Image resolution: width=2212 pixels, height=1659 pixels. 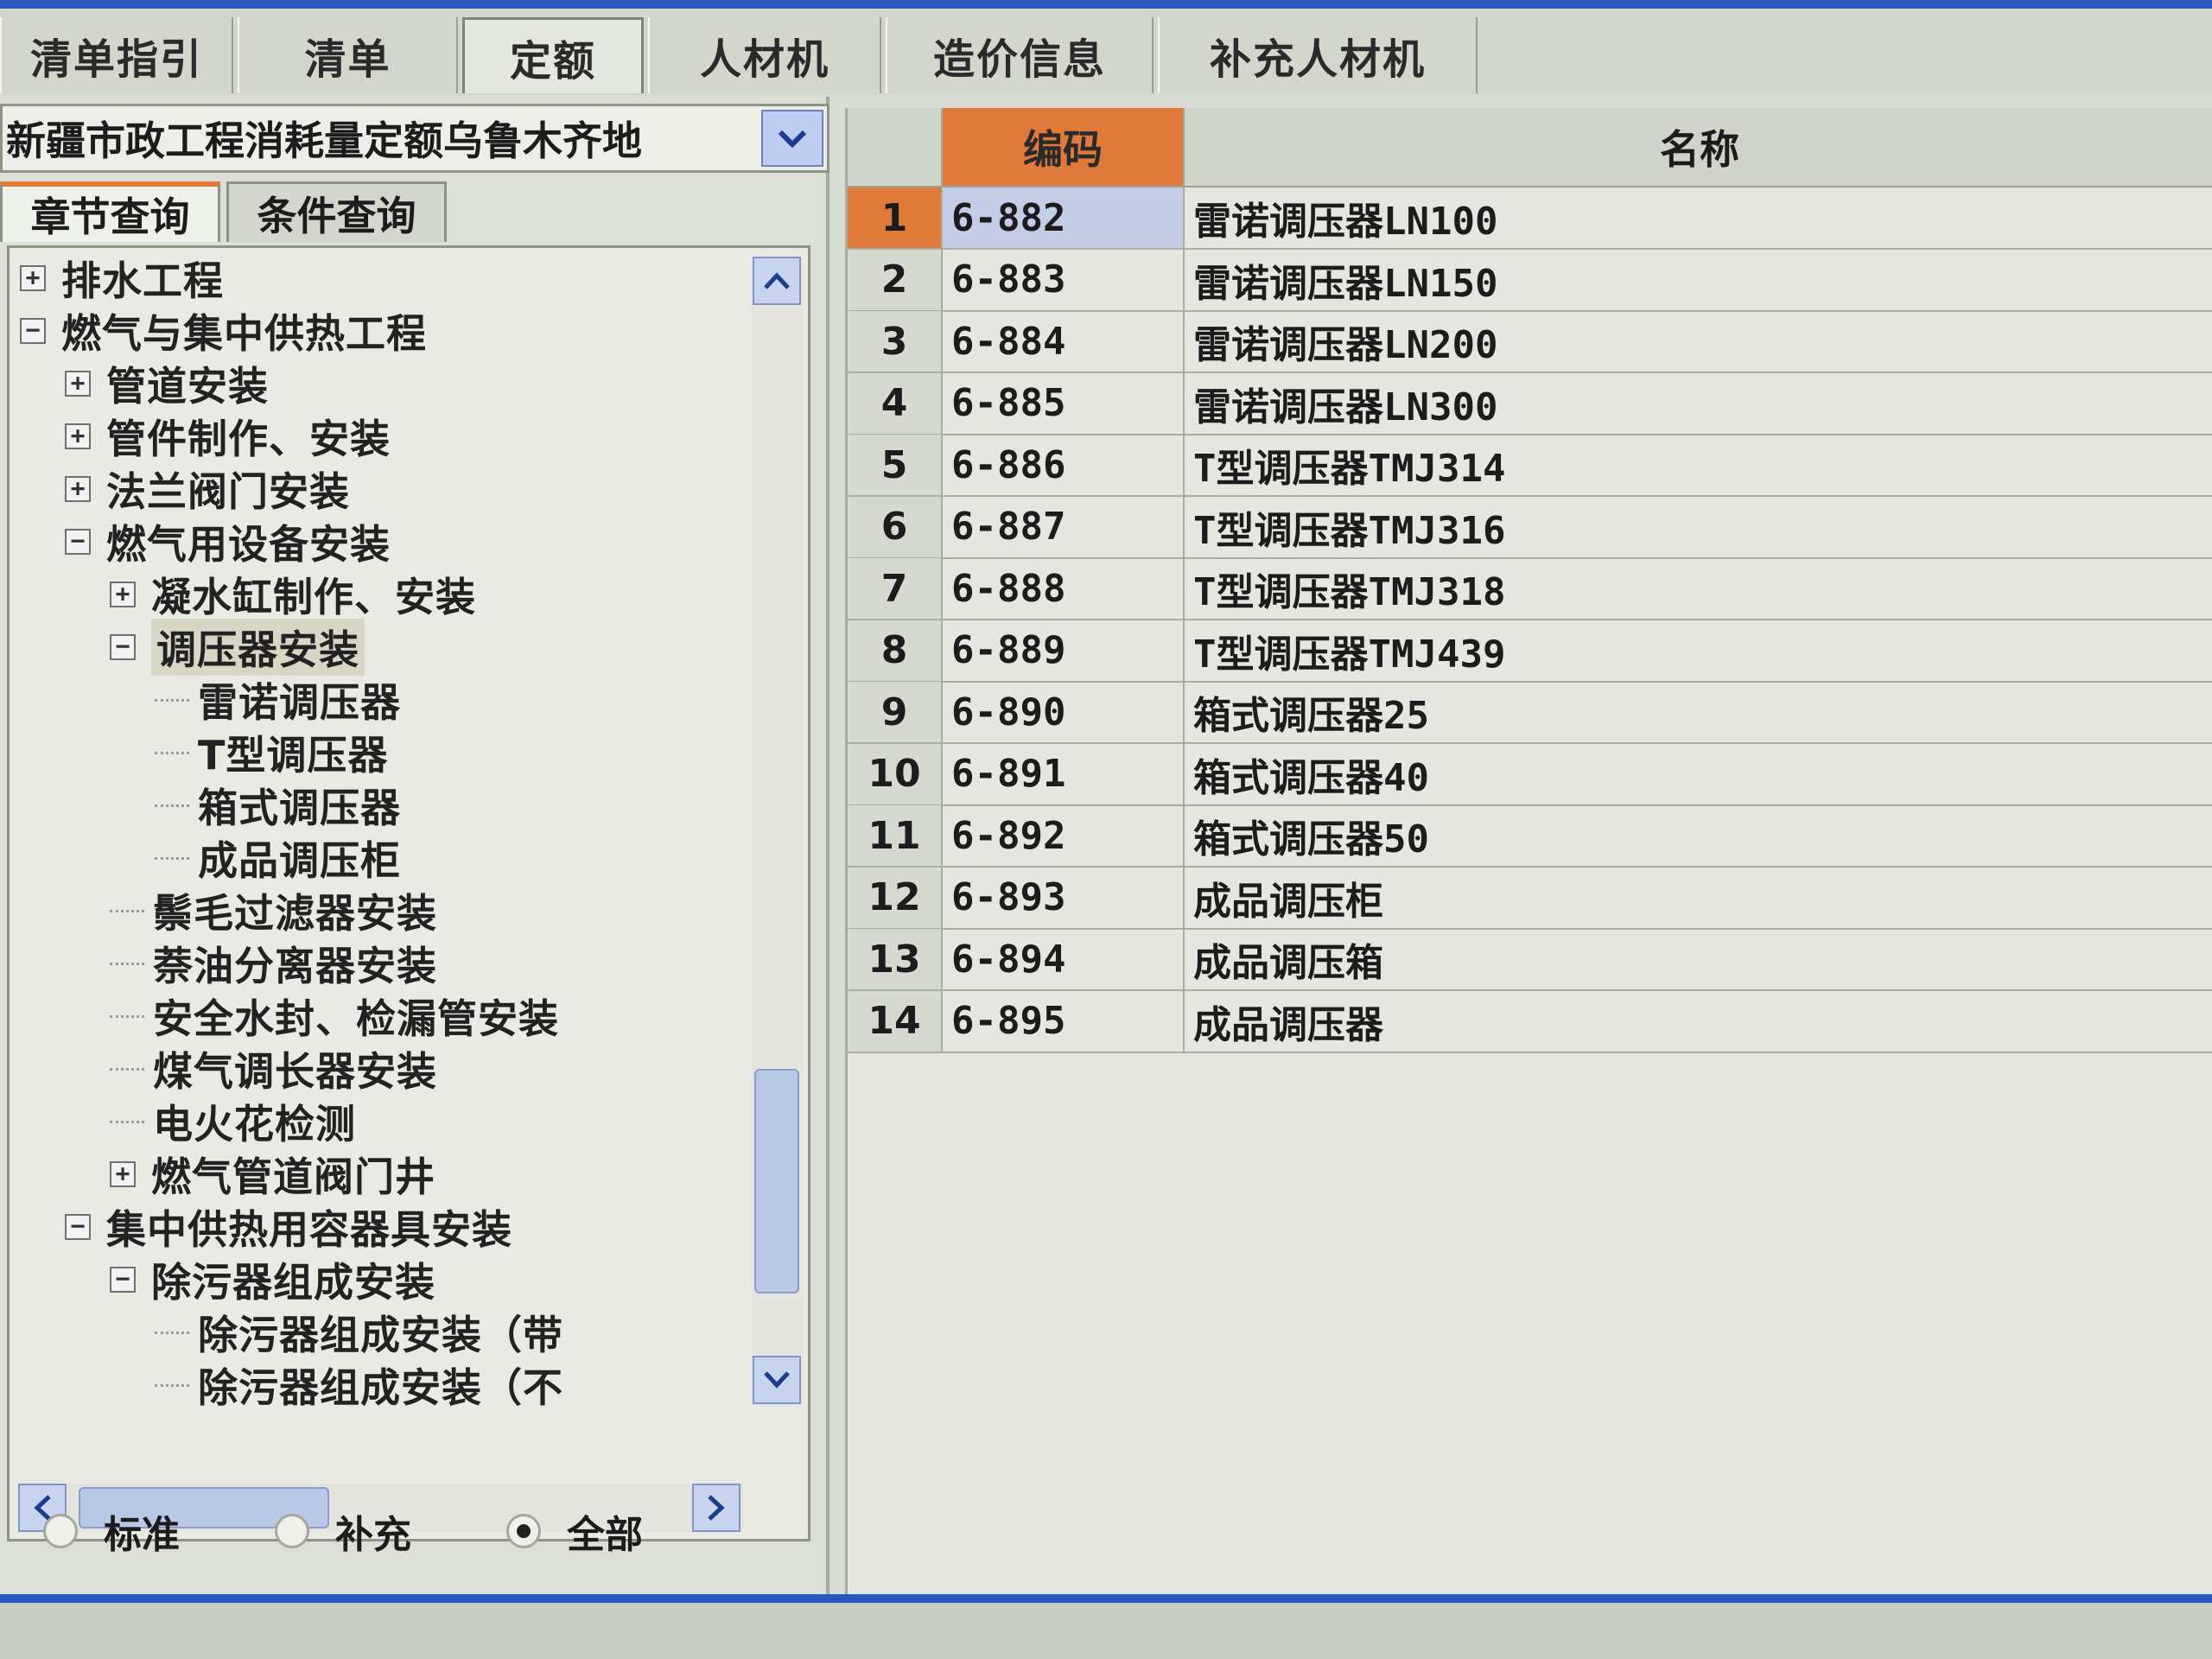 I want to click on tab-cost-info: 造价信息, so click(x=1020, y=55).